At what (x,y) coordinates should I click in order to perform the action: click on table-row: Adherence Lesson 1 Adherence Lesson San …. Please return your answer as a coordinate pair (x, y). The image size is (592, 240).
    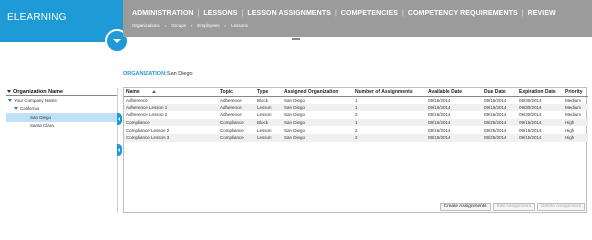
    Looking at the image, I should click on (356, 107).